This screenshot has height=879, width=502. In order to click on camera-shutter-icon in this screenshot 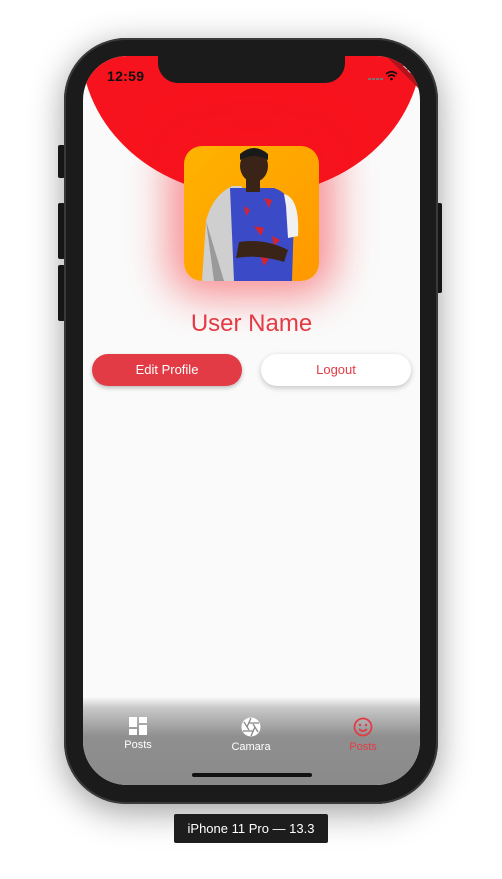, I will do `click(251, 727)`.